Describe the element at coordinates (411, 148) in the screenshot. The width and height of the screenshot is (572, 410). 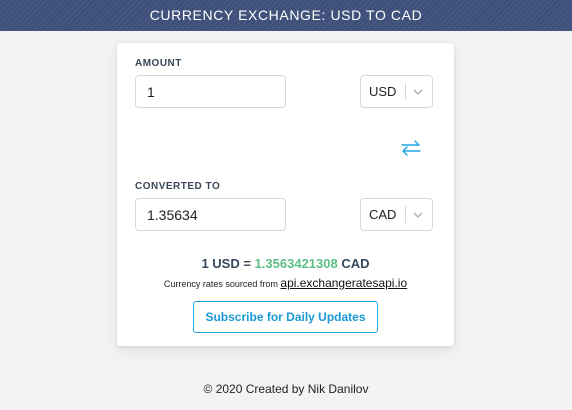
I see `swap-arrows-icon` at that location.